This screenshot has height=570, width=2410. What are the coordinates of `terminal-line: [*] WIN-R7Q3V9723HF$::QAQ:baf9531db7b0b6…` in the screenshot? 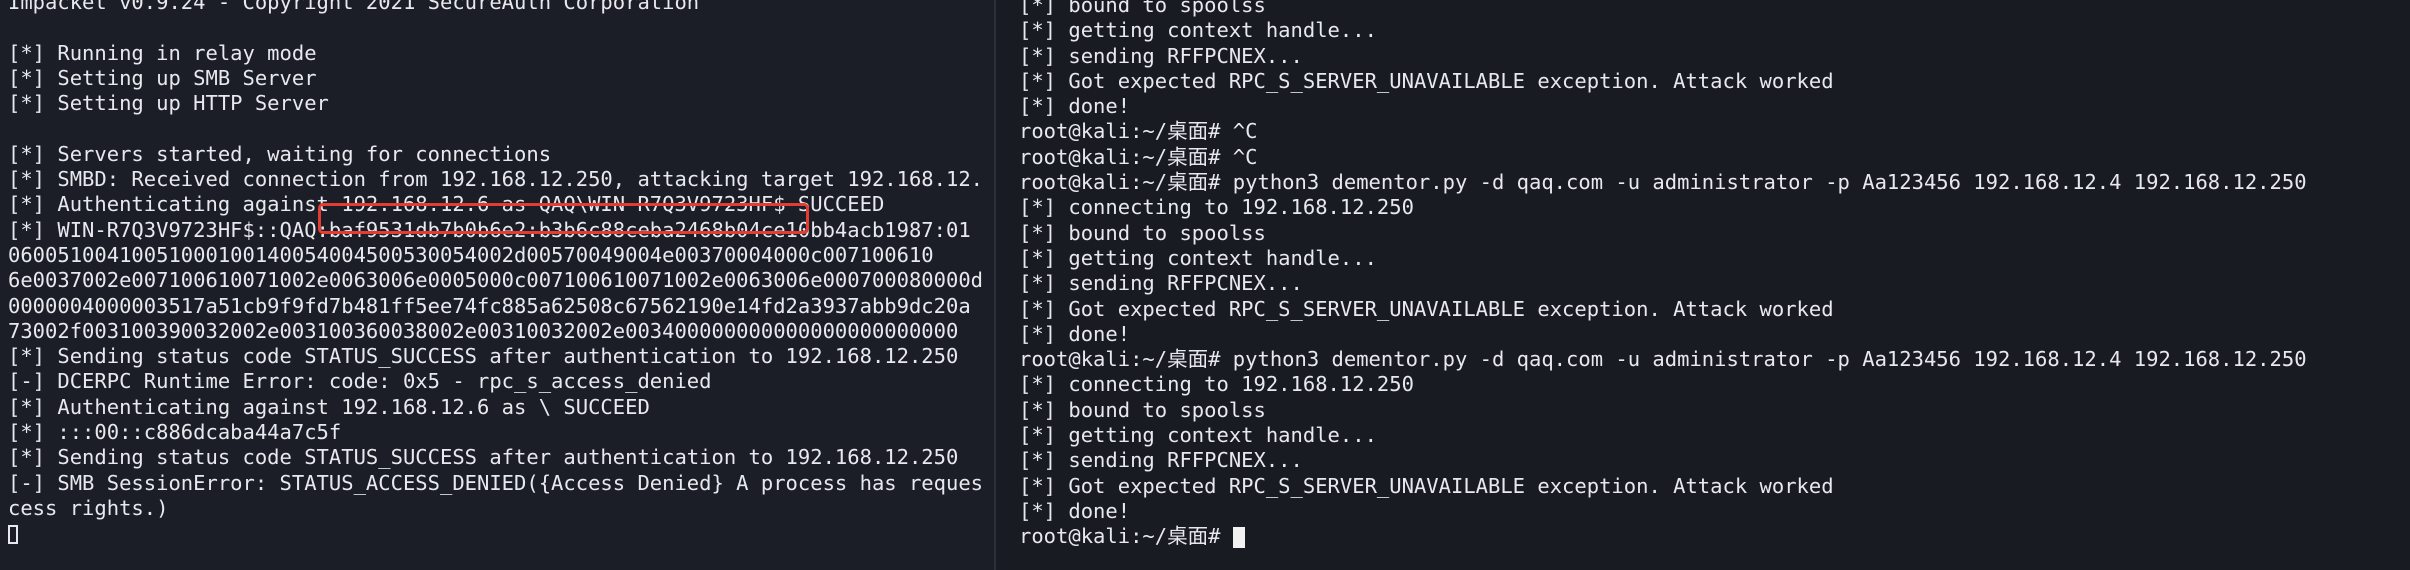 It's located at (489, 229).